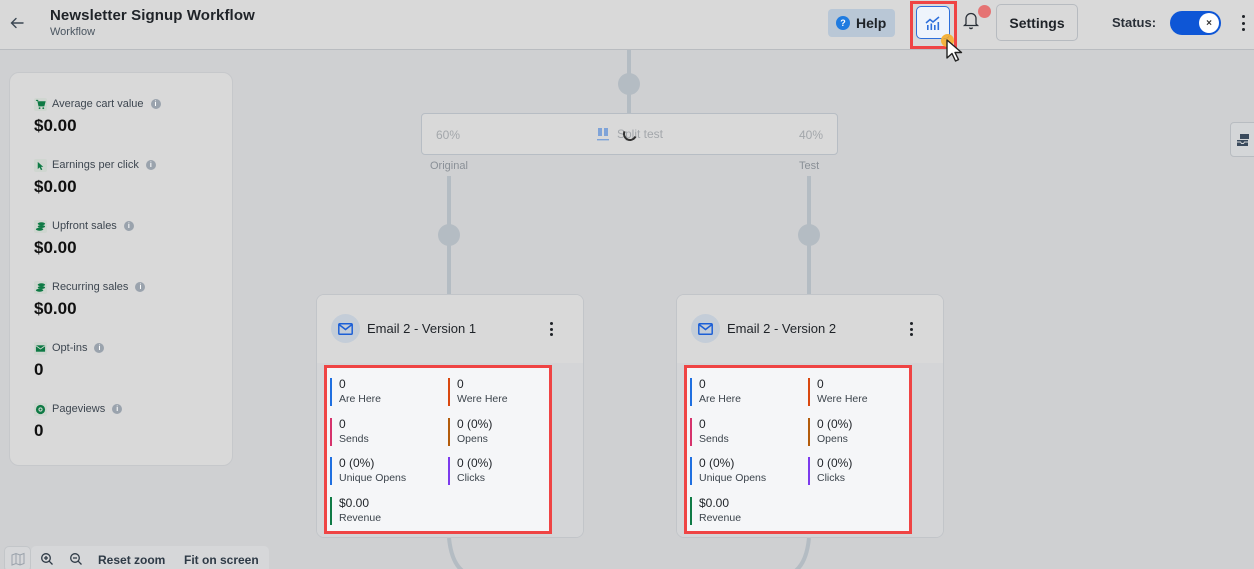 Image resolution: width=1254 pixels, height=569 pixels. What do you see at coordinates (84, 226) in the screenshot?
I see `stat-label: Upfront sales` at bounding box center [84, 226].